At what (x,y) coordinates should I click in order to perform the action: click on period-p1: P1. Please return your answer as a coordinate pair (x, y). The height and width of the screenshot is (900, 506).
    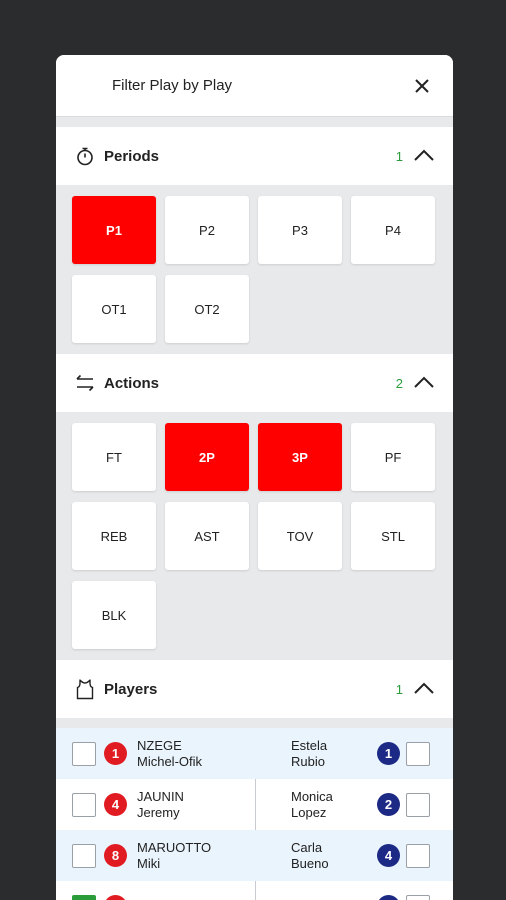
    Looking at the image, I should click on (114, 230).